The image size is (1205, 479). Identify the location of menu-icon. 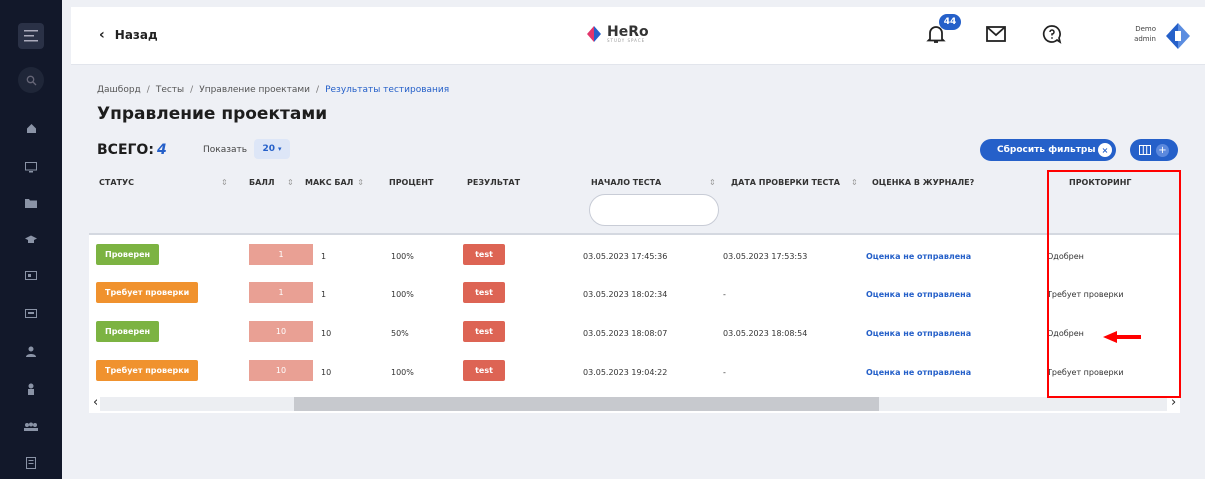
(31, 36).